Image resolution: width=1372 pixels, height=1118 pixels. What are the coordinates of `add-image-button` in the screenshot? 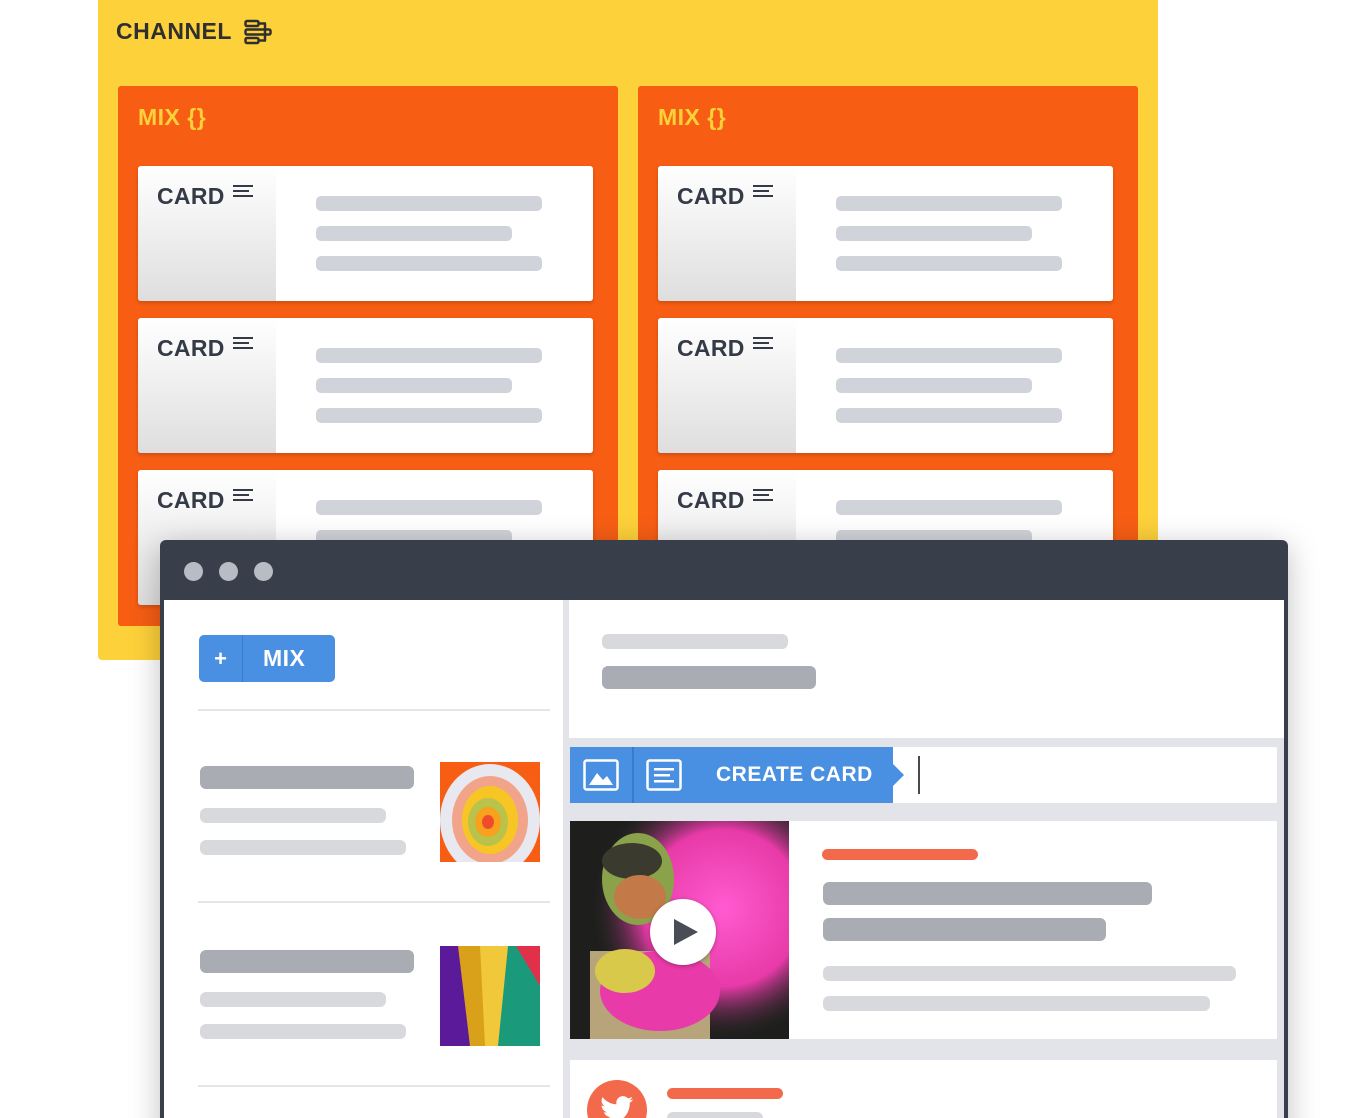 It's located at (601, 775).